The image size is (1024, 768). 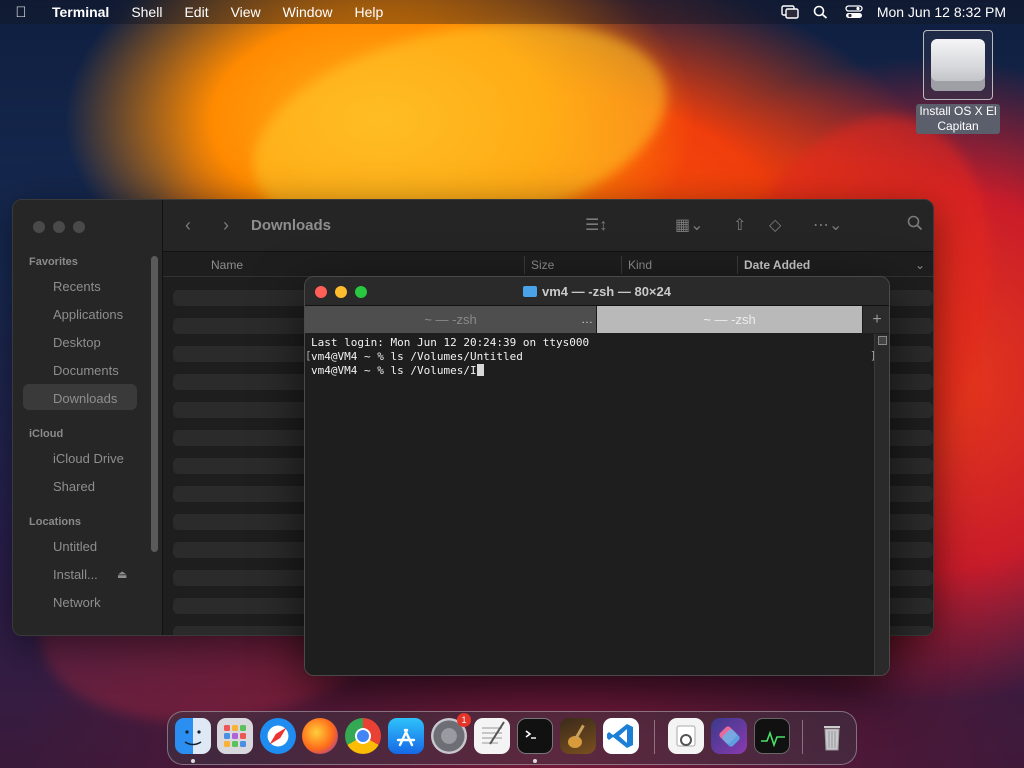 What do you see at coordinates (729, 319) in the screenshot?
I see `tab-zsh-2: ~ — -zsh` at bounding box center [729, 319].